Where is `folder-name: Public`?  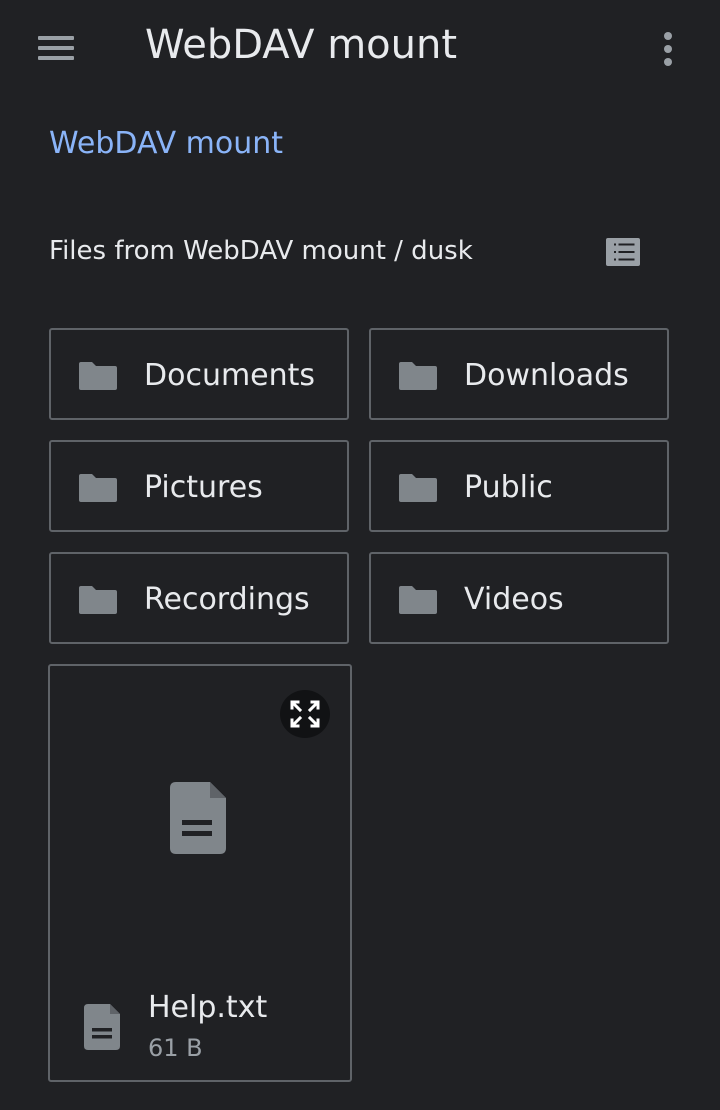
folder-name: Public is located at coordinates (508, 487).